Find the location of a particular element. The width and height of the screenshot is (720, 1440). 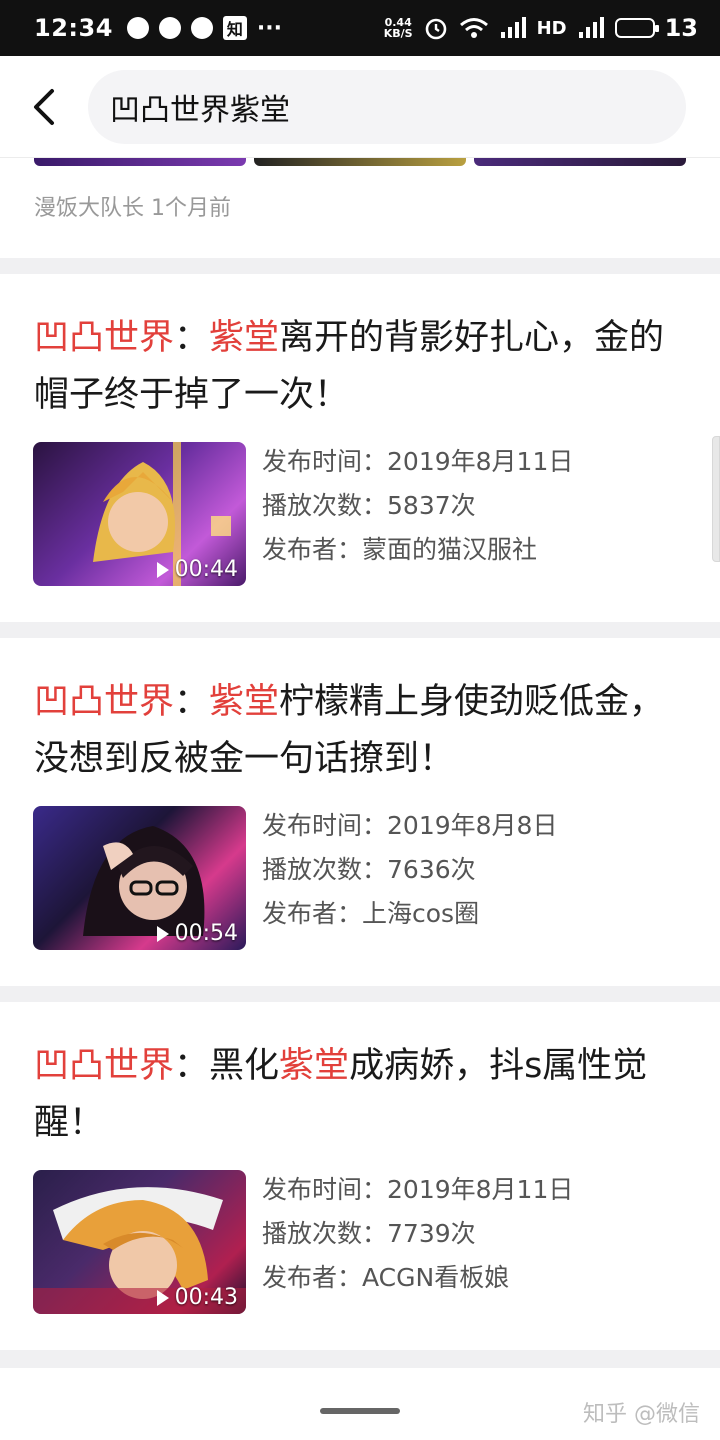

more-notifications-icon: ··· is located at coordinates (269, 28).